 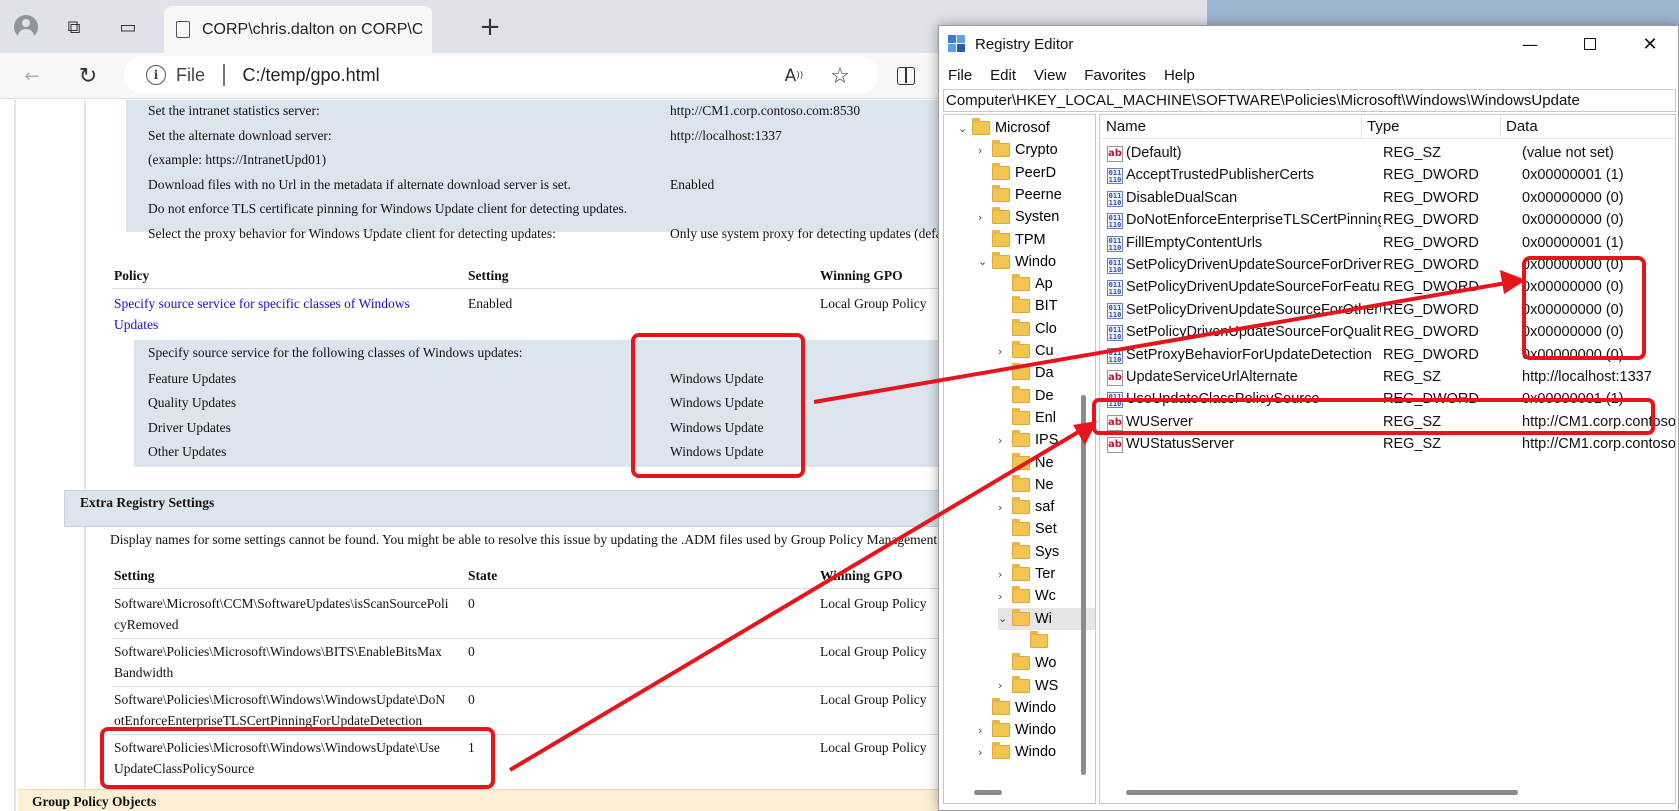 I want to click on profile-avatar, so click(x=26, y=27).